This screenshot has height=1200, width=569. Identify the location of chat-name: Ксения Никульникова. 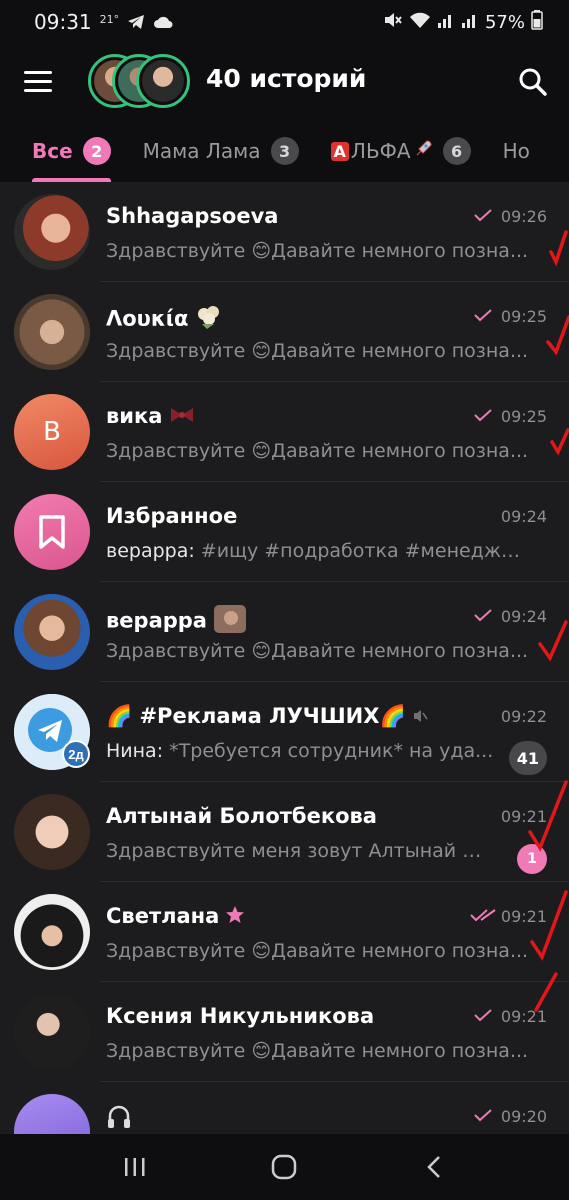
(240, 1016).